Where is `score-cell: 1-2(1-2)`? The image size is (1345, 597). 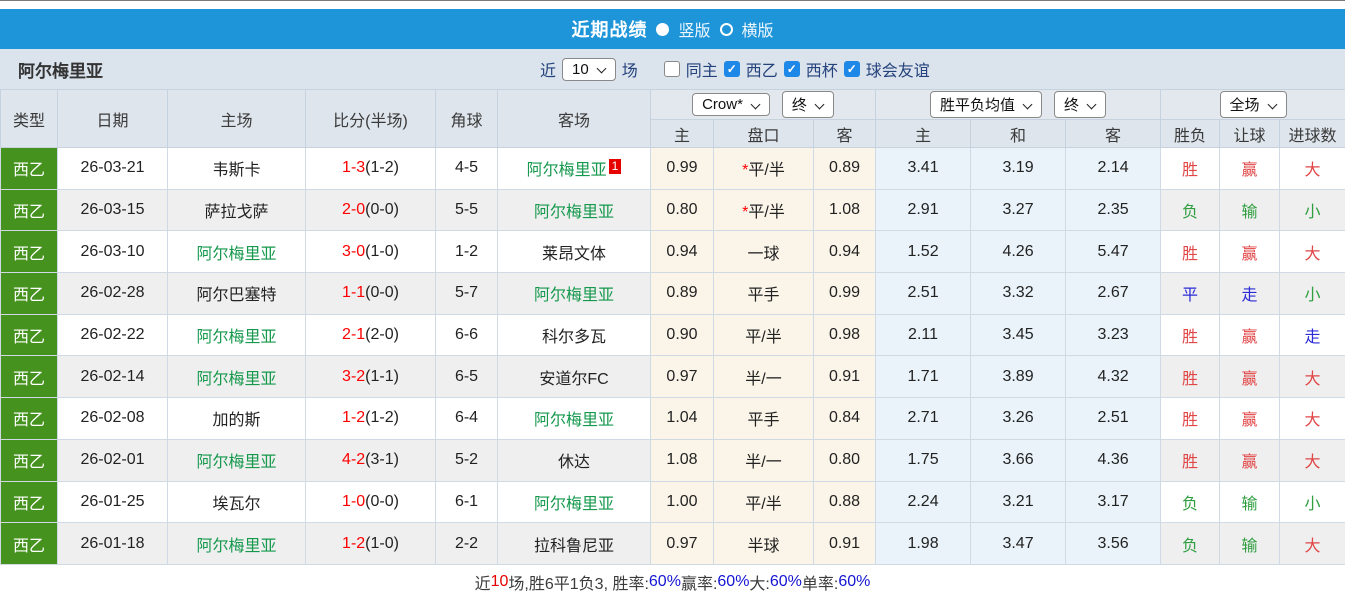
score-cell: 1-2(1-2) is located at coordinates (370, 418).